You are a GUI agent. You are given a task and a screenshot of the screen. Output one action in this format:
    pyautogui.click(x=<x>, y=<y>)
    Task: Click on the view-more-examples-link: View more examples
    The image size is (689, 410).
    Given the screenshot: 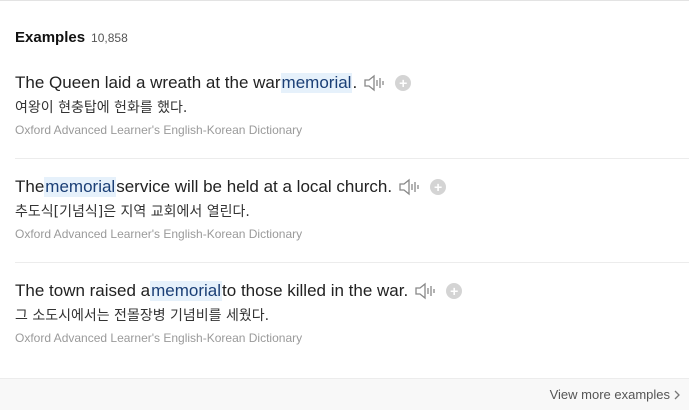 What is the action you would take?
    pyautogui.click(x=615, y=394)
    